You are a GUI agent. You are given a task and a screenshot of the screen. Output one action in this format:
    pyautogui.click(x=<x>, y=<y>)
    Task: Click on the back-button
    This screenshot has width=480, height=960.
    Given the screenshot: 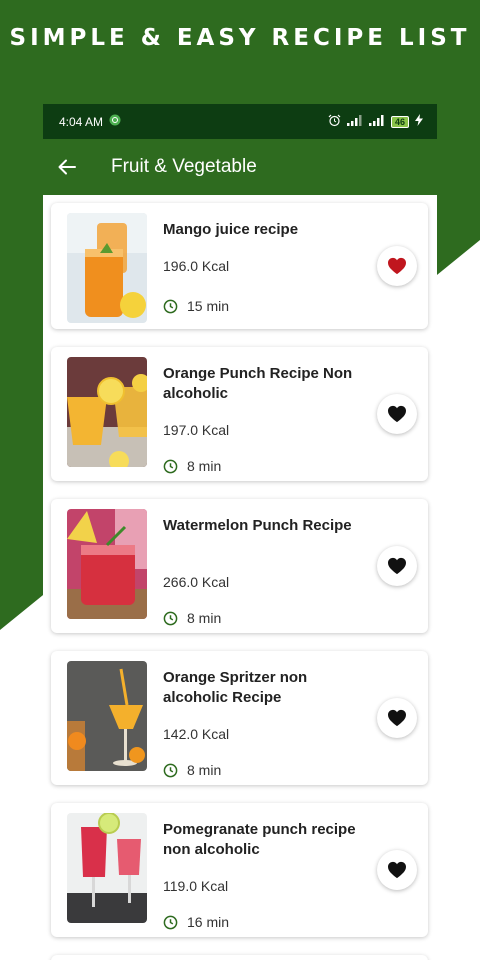 What is the action you would take?
    pyautogui.click(x=69, y=167)
    